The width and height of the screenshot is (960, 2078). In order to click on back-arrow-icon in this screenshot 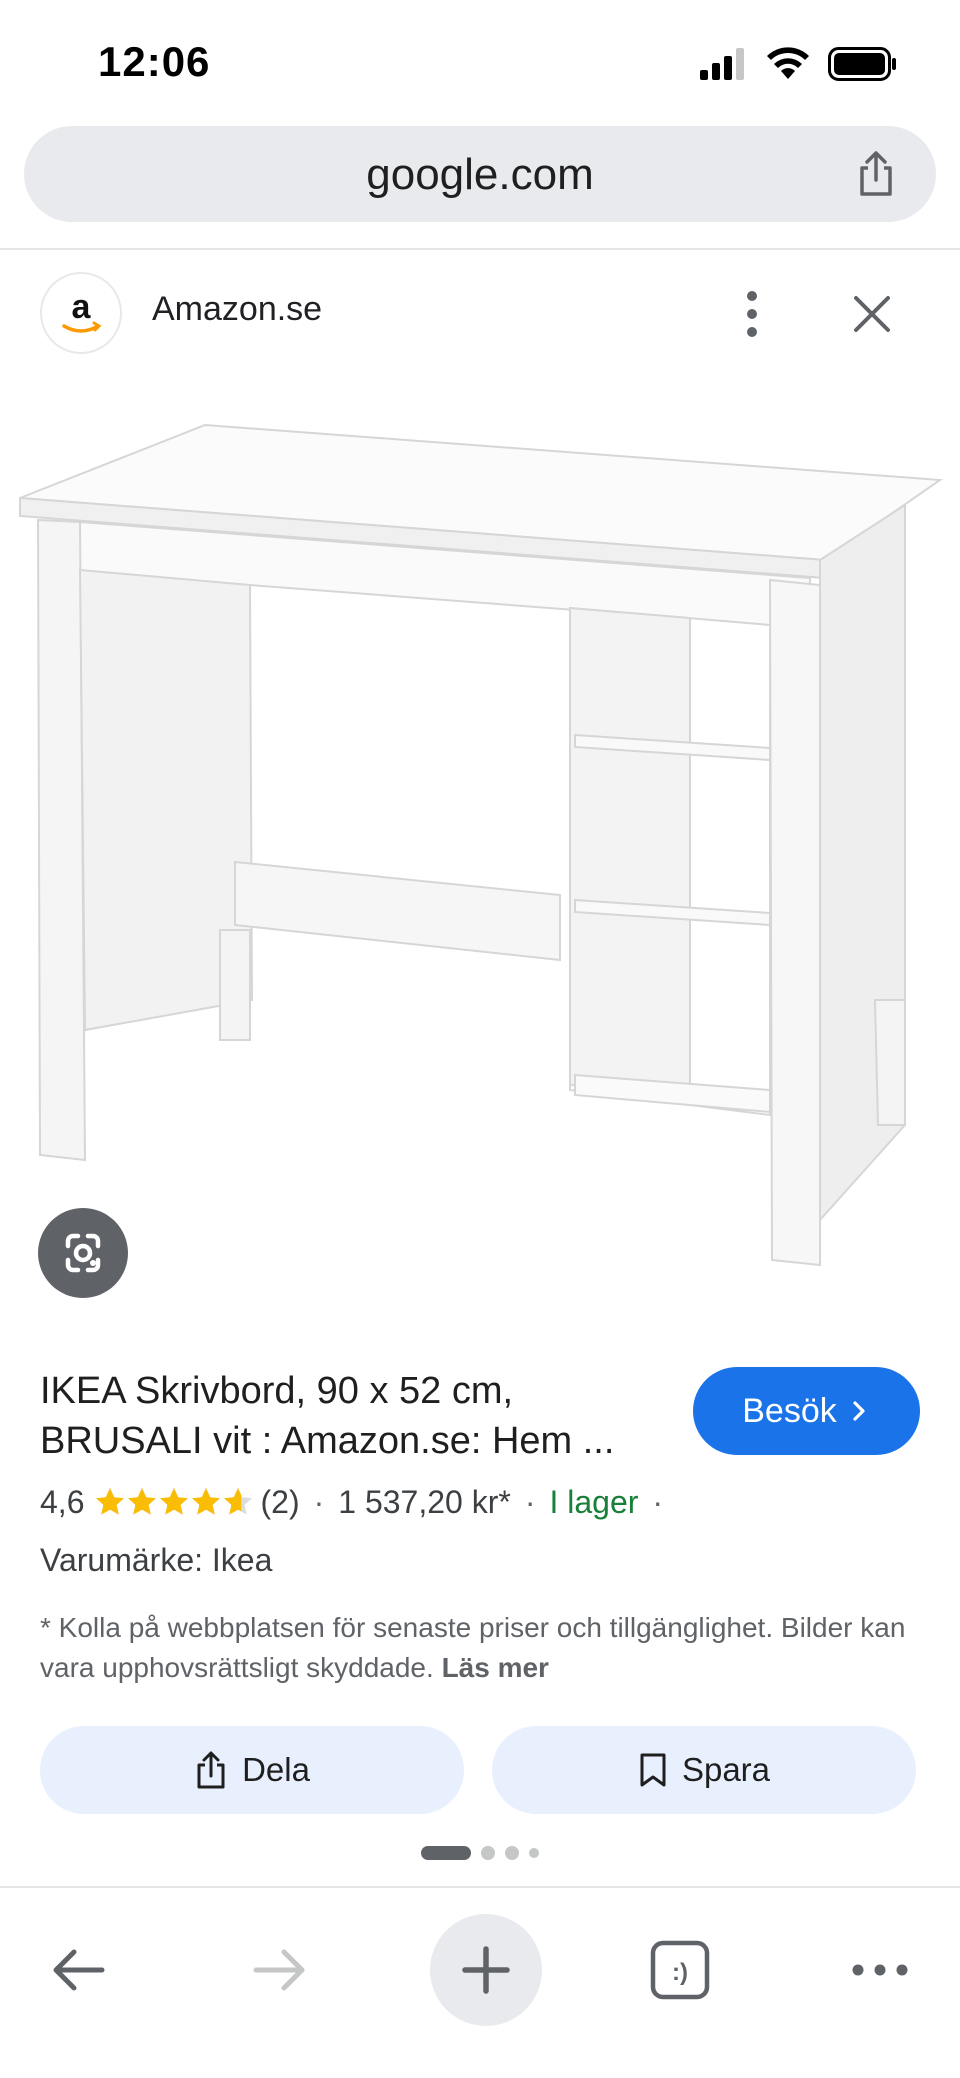, I will do `click(79, 1970)`.